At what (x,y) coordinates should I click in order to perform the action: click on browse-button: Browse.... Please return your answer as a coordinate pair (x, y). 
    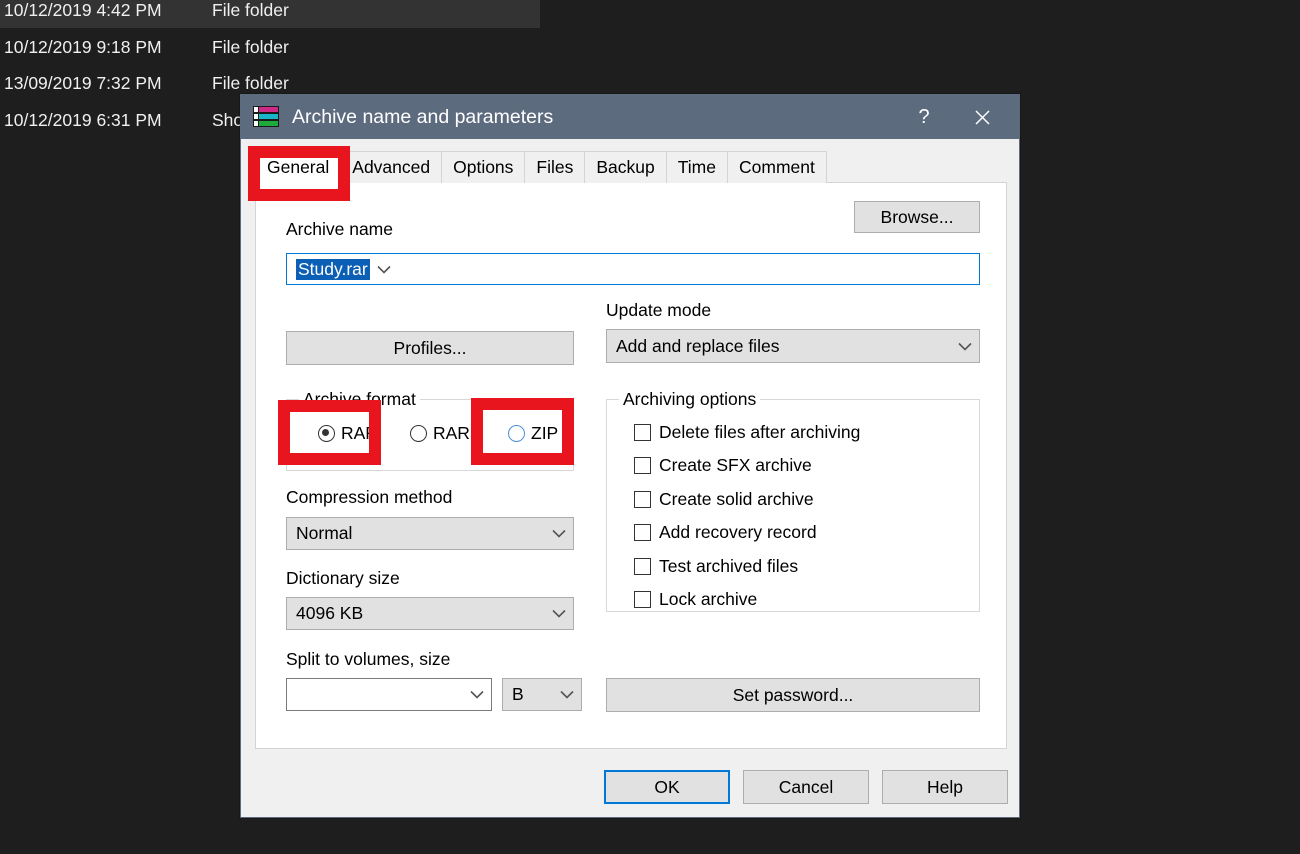
    Looking at the image, I should click on (917, 217).